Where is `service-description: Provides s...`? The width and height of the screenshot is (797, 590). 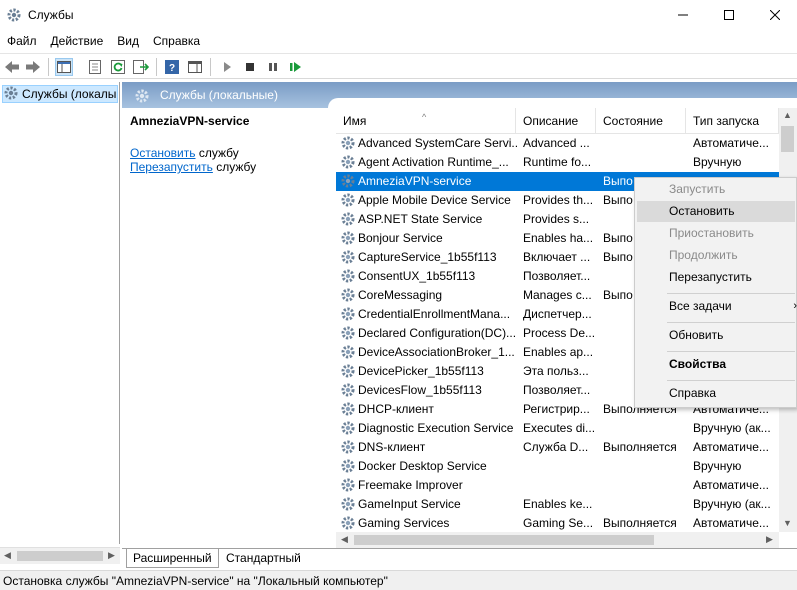 service-description: Provides s... is located at coordinates (556, 219).